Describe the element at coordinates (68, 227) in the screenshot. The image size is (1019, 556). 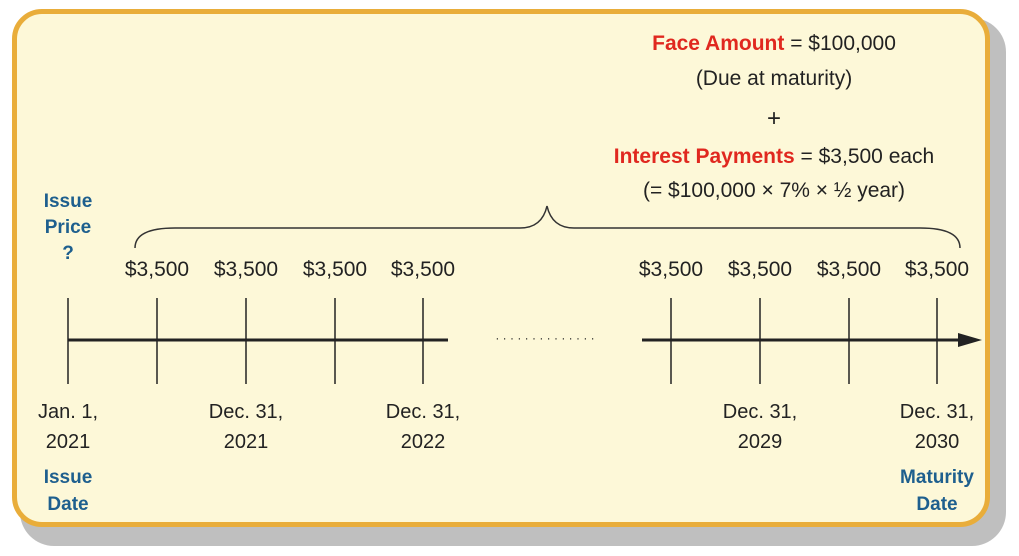
I see `issue-price-line2: Price` at that location.